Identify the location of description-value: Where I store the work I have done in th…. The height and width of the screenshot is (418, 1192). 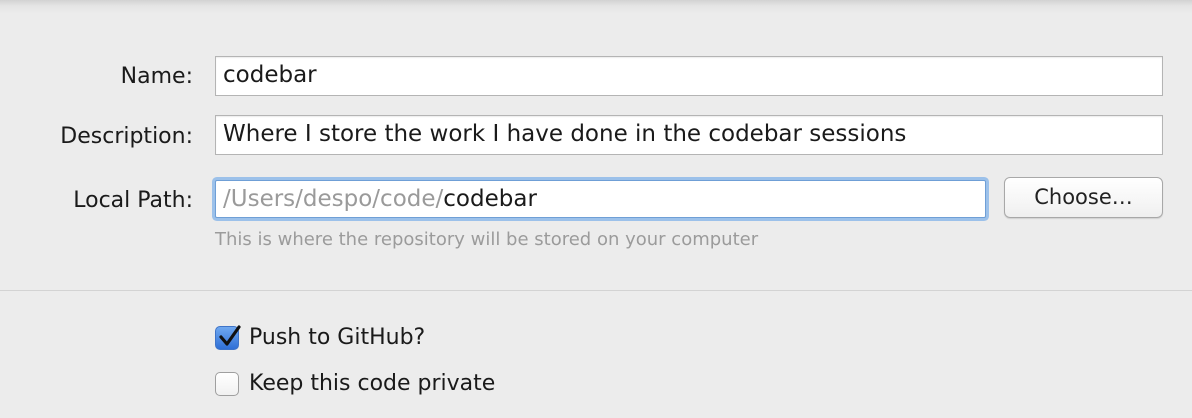
(565, 134).